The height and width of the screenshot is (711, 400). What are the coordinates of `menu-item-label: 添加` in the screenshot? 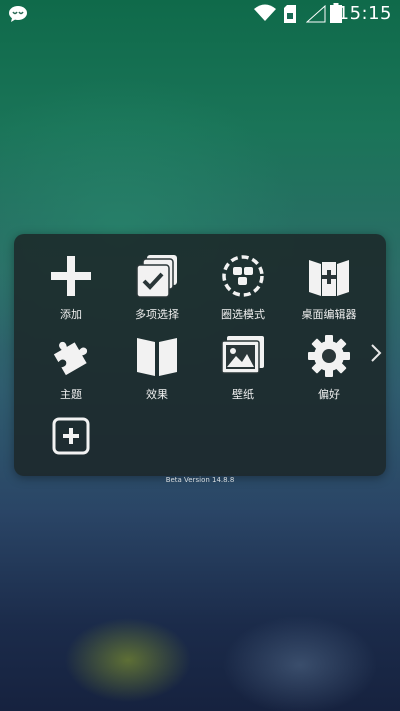 It's located at (71, 314).